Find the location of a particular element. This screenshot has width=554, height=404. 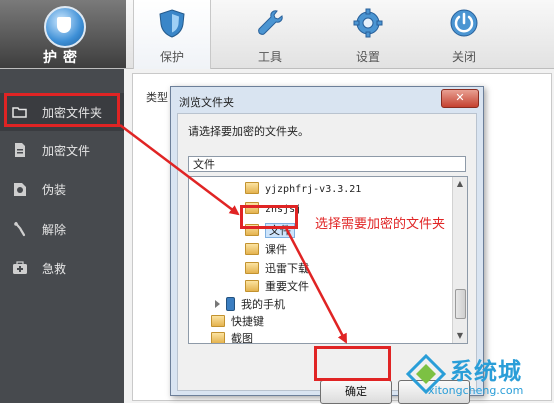

watermark: 系统城 xitongcheng.com is located at coordinates (476, 374).